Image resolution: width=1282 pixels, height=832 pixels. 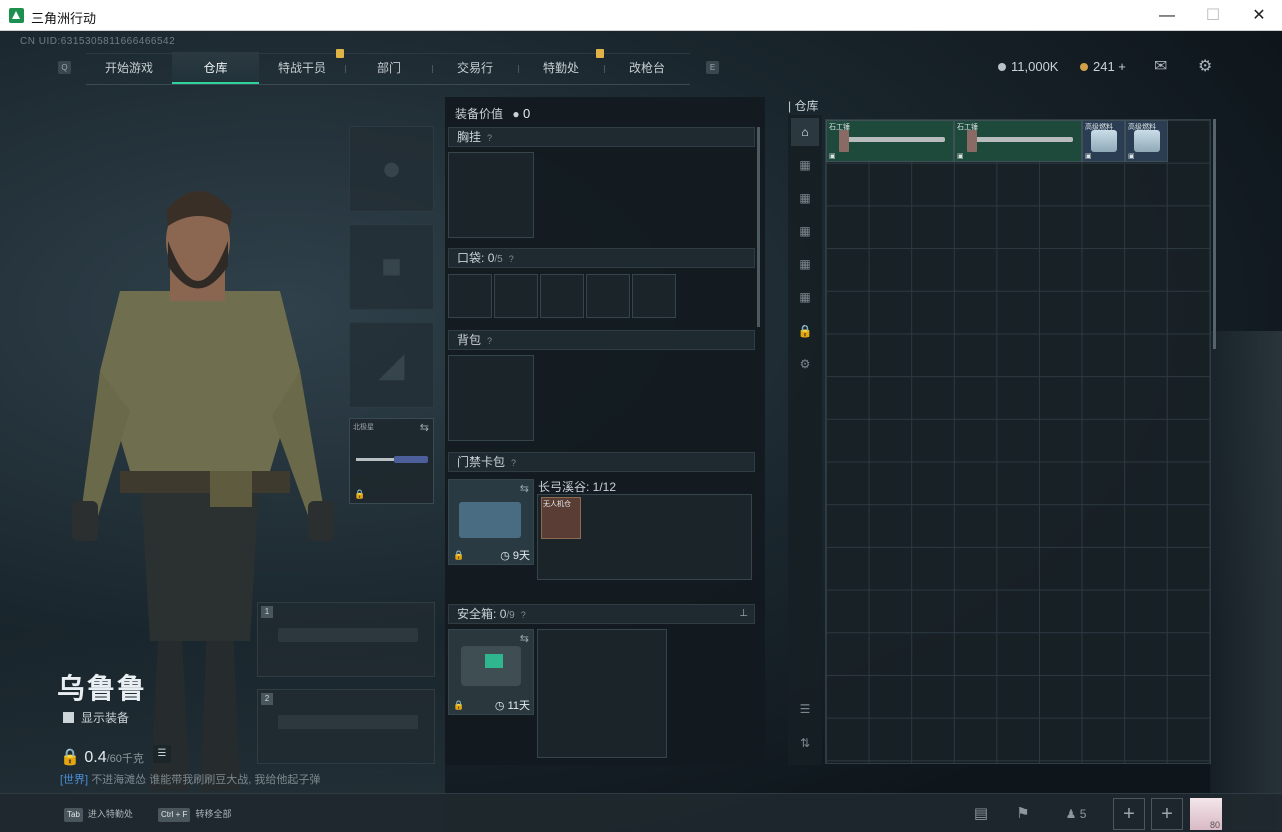 I want to click on safebox-max: /9, so click(x=510, y=615).